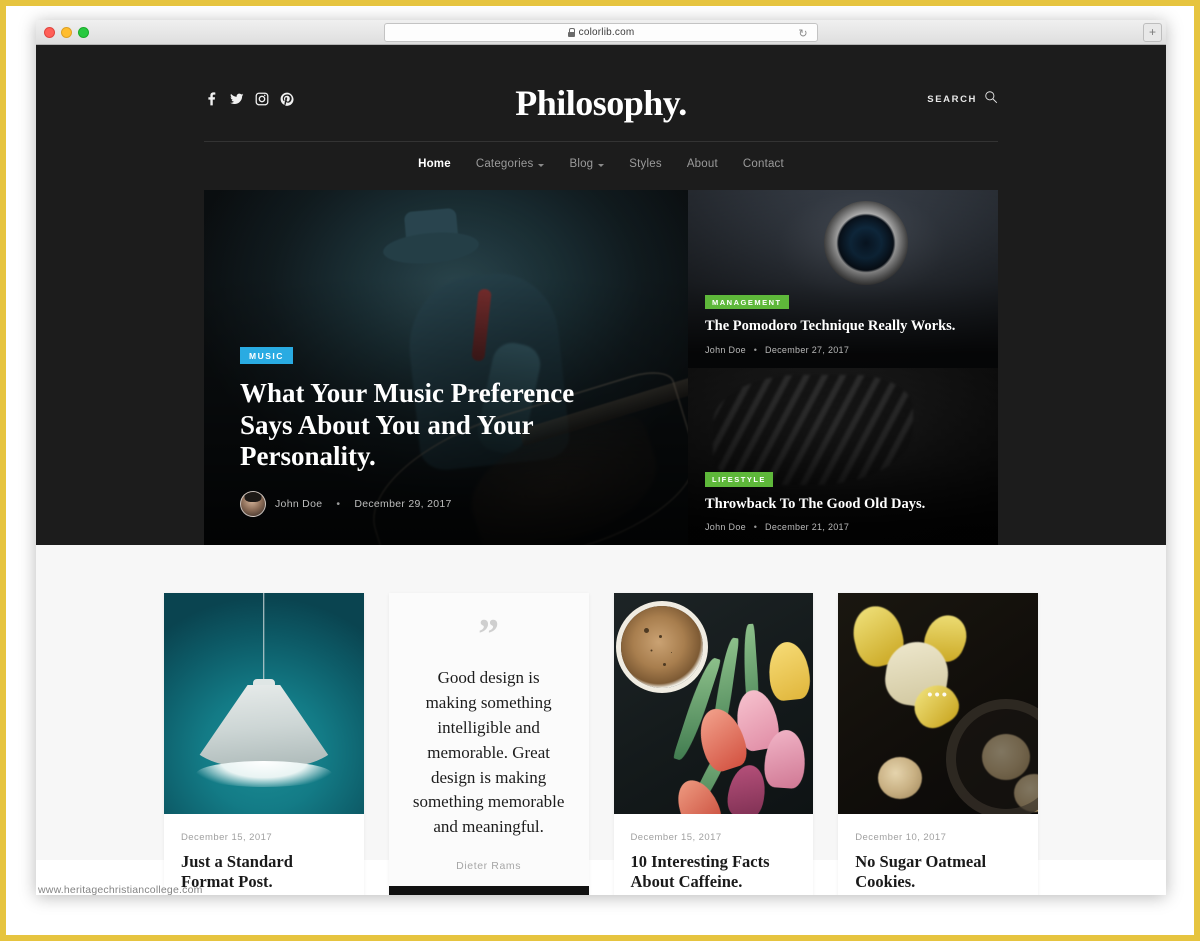 This screenshot has width=1200, height=941. I want to click on site-header: SEARCH Philosophy. Home Categories Blog, so click(601, 117).